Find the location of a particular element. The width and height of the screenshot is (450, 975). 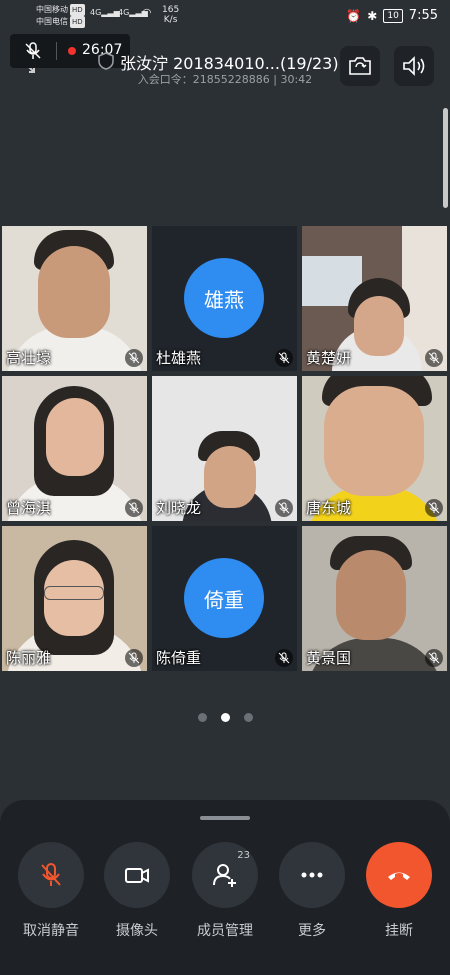

video-tile: 曾海淇 is located at coordinates (74, 448).